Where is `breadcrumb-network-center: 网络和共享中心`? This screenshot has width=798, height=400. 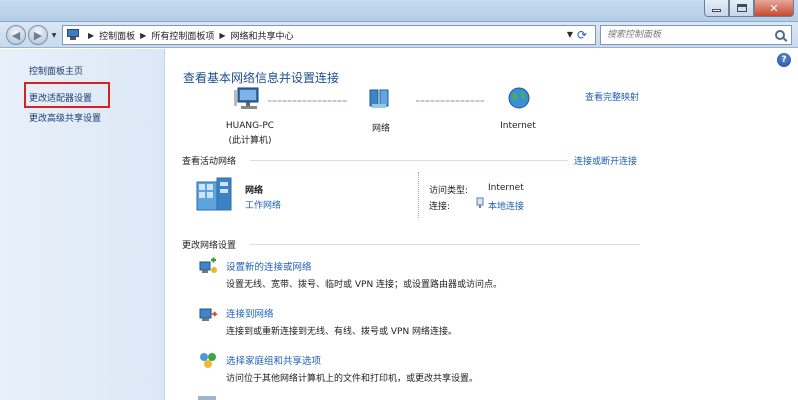
breadcrumb-network-center: 网络和共享中心 is located at coordinates (262, 35).